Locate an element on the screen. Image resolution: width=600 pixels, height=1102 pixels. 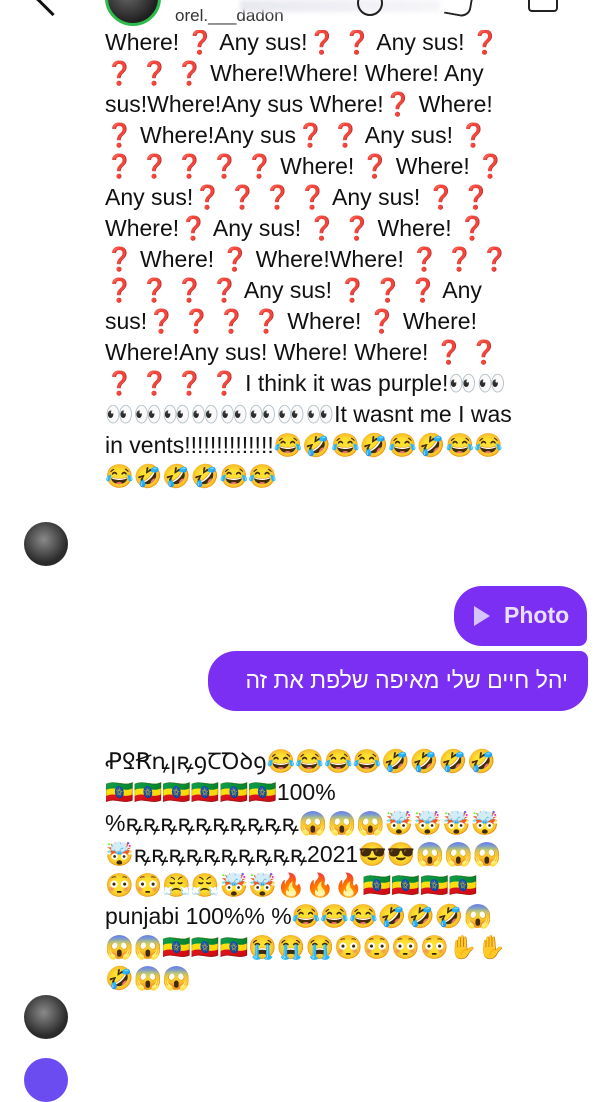
phone-icon is located at coordinates (459, 9).